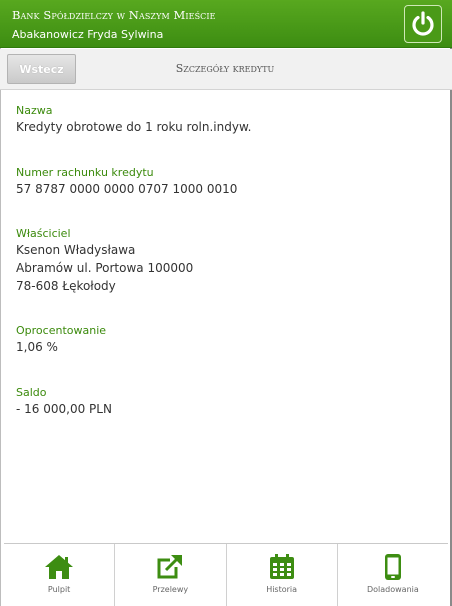 Image resolution: width=452 pixels, height=606 pixels. I want to click on toolbar: Wstecz Szczegóły kredytu, so click(226, 69).